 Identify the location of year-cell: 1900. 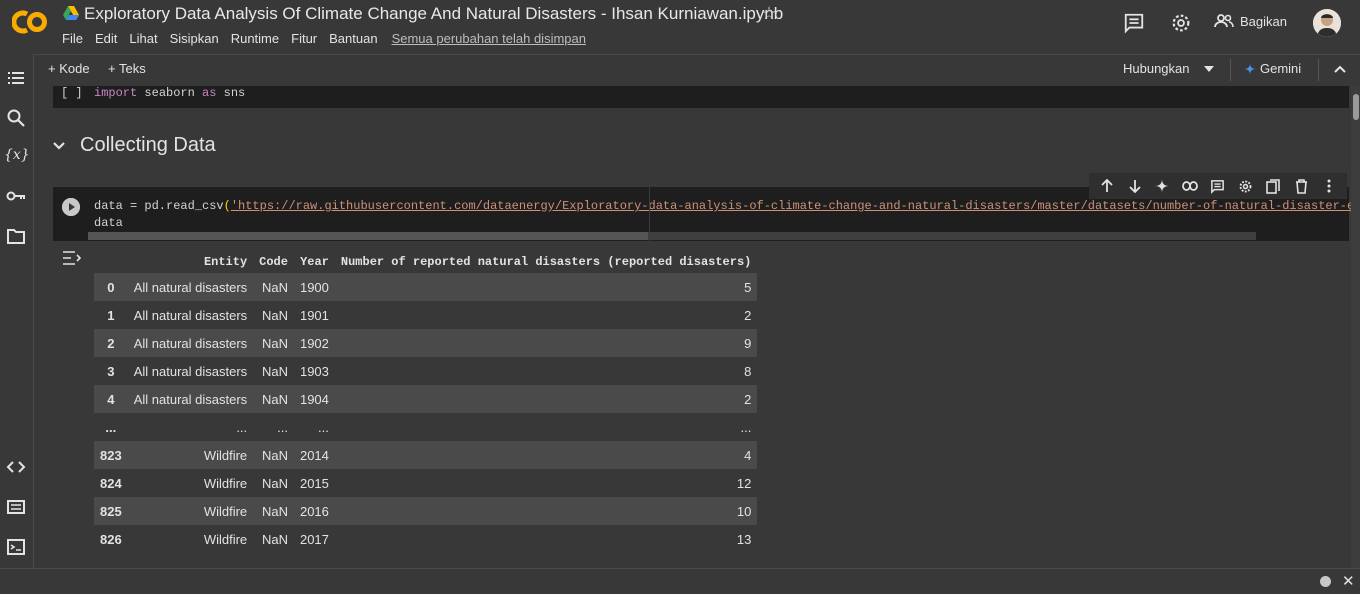
(314, 287).